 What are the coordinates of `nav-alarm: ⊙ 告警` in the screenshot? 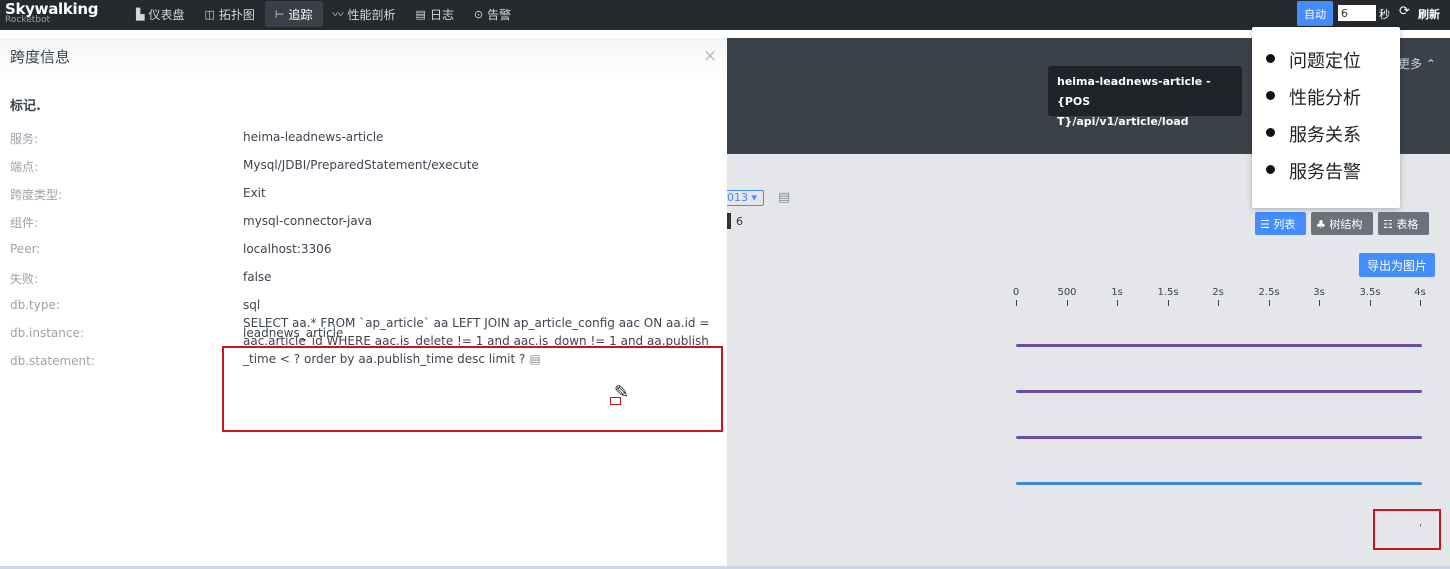 It's located at (492, 14).